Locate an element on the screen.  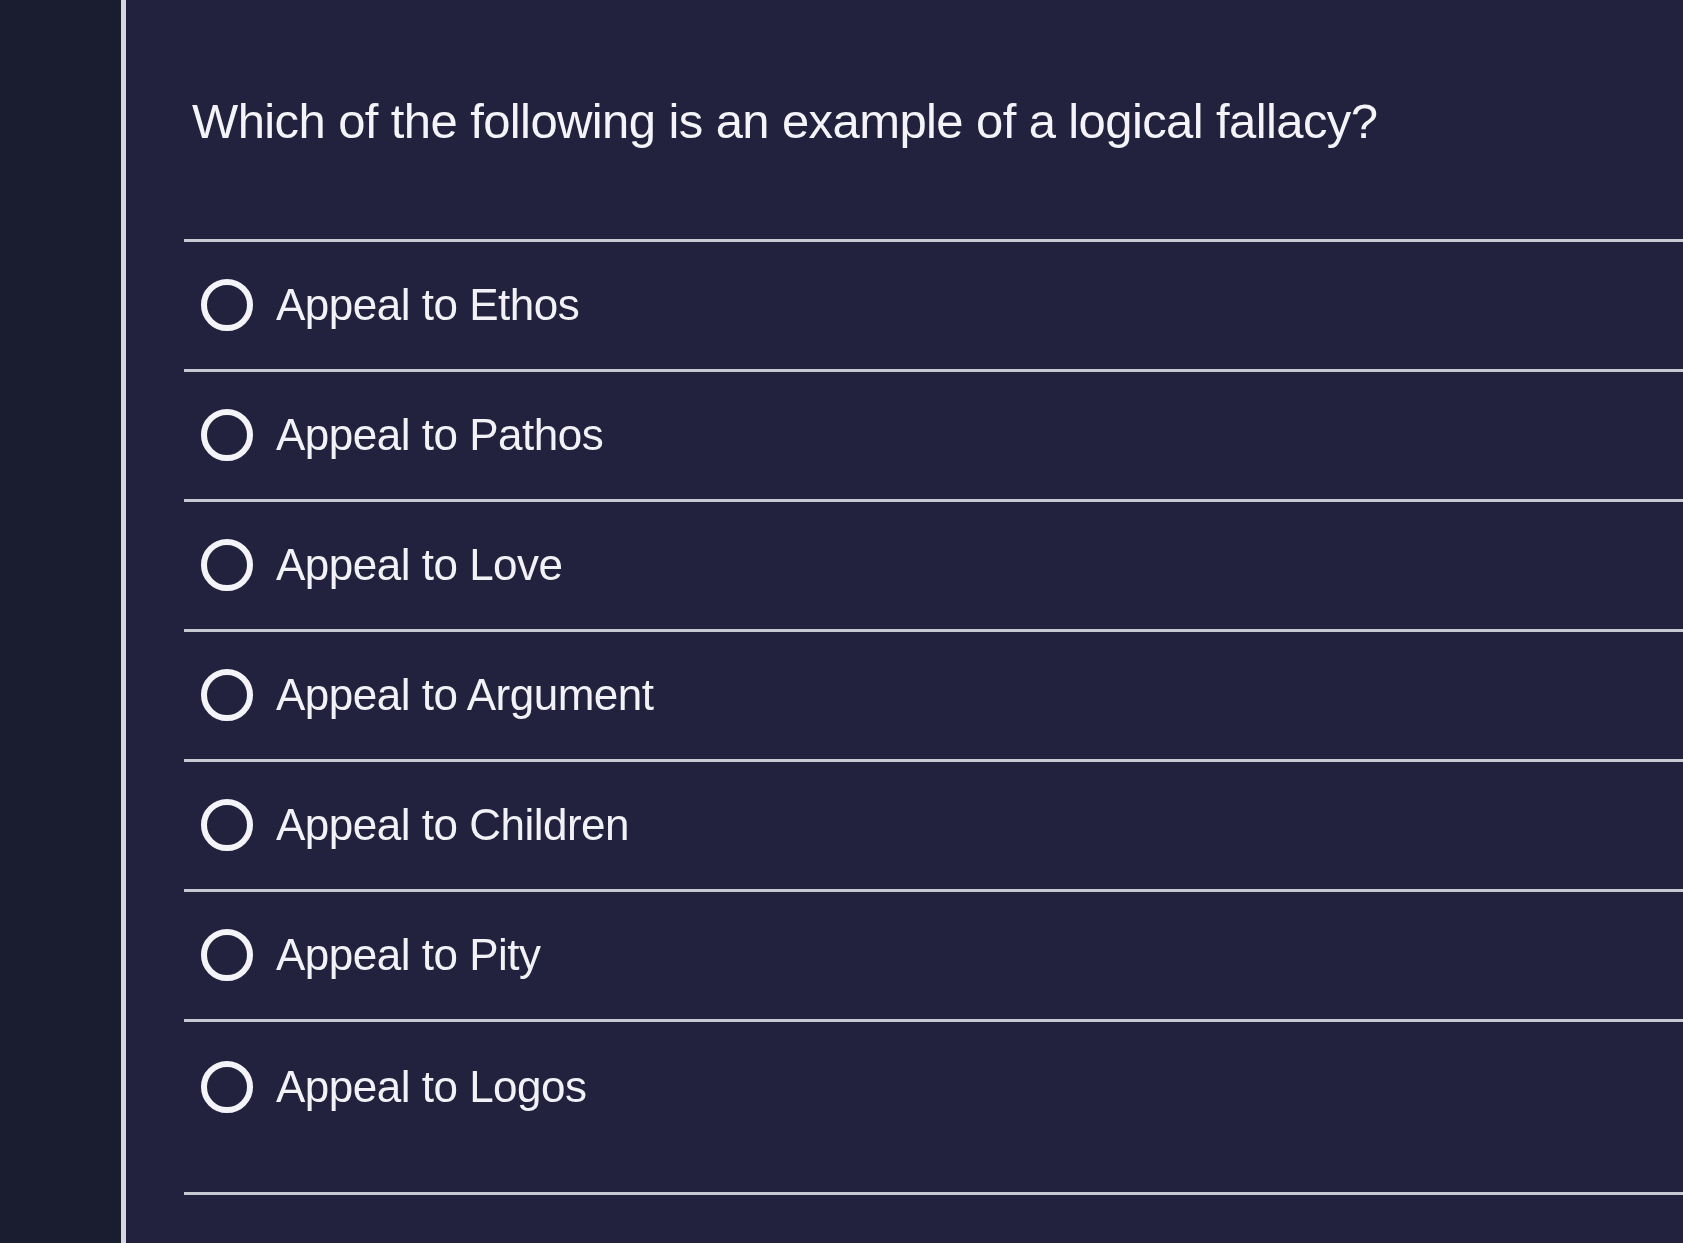
question-text: Which of the following is an example of a logical fallacy? is located at coordinates (785, 121).